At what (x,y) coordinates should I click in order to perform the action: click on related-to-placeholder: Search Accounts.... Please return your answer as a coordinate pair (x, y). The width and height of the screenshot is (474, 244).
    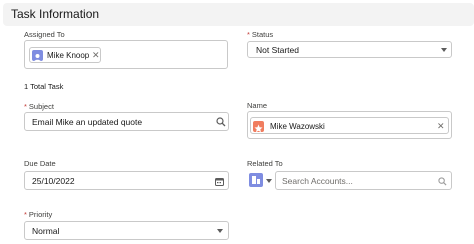
    Looking at the image, I should click on (317, 181).